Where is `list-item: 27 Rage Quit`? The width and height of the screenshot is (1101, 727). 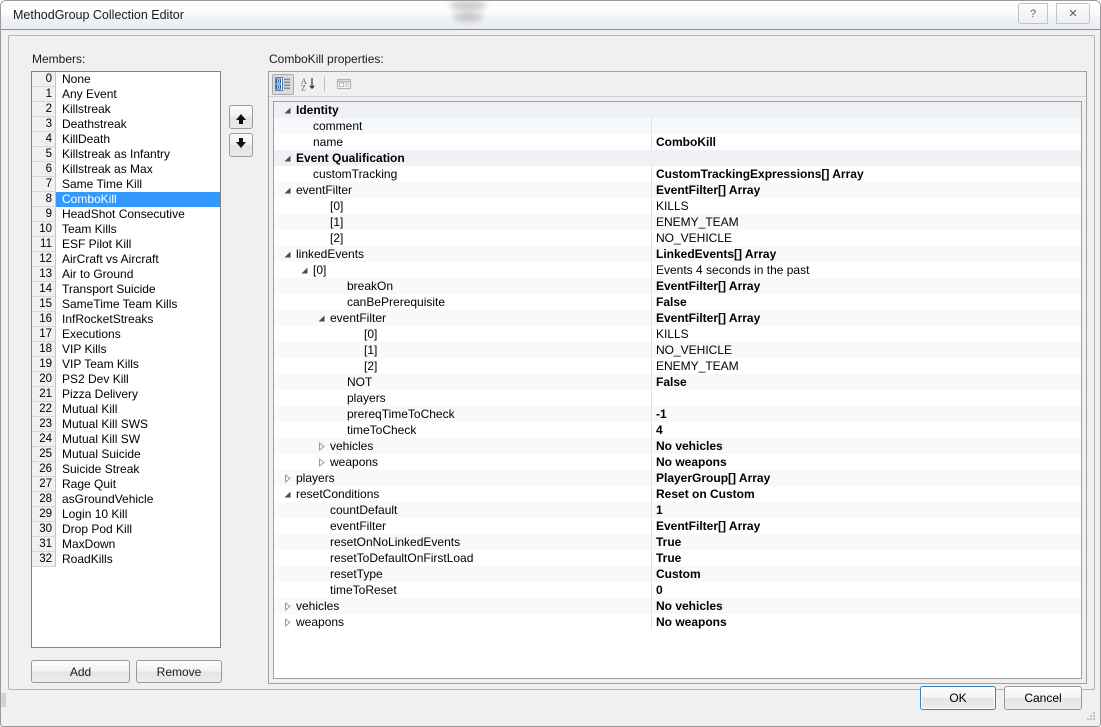 list-item: 27 Rage Quit is located at coordinates (126, 484).